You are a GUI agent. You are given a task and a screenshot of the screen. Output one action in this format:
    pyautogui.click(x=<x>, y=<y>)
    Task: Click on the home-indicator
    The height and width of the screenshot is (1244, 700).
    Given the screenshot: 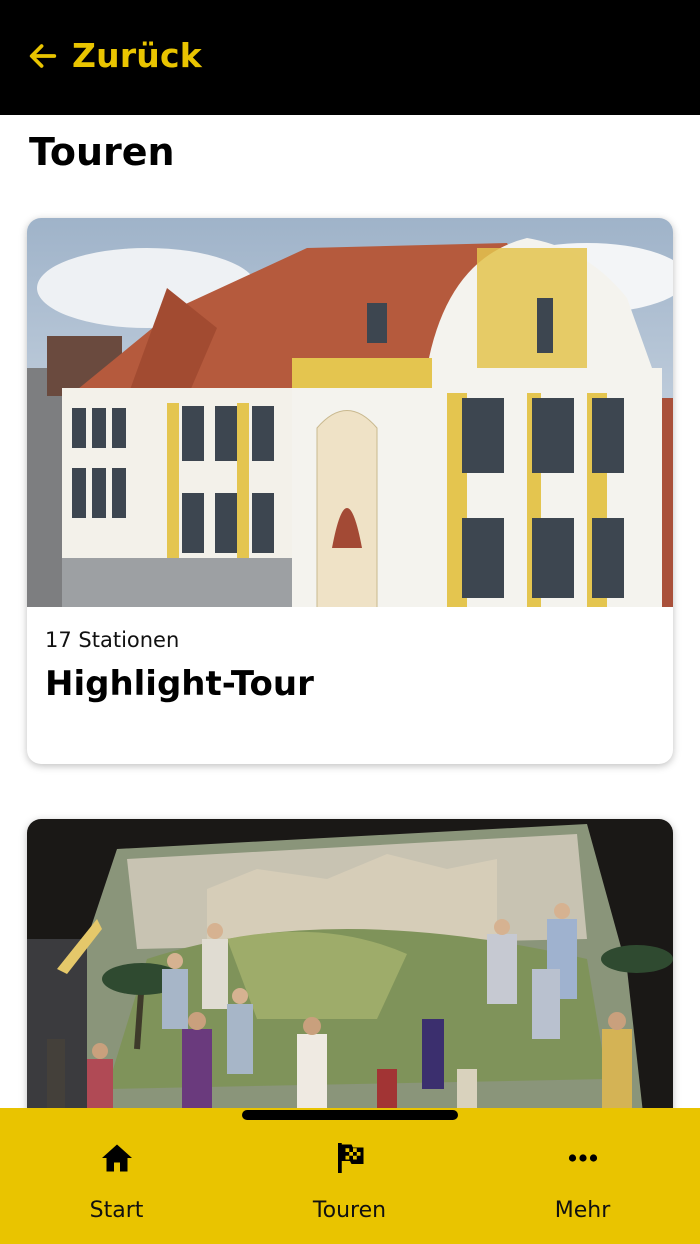 What is the action you would take?
    pyautogui.click(x=350, y=1115)
    